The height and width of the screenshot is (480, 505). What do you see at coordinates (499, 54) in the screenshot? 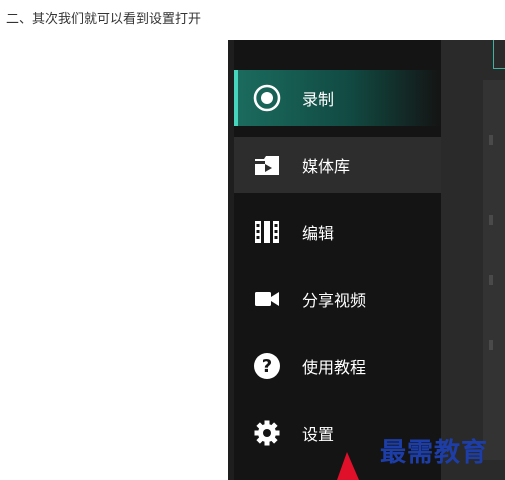
I see `content-top-box` at bounding box center [499, 54].